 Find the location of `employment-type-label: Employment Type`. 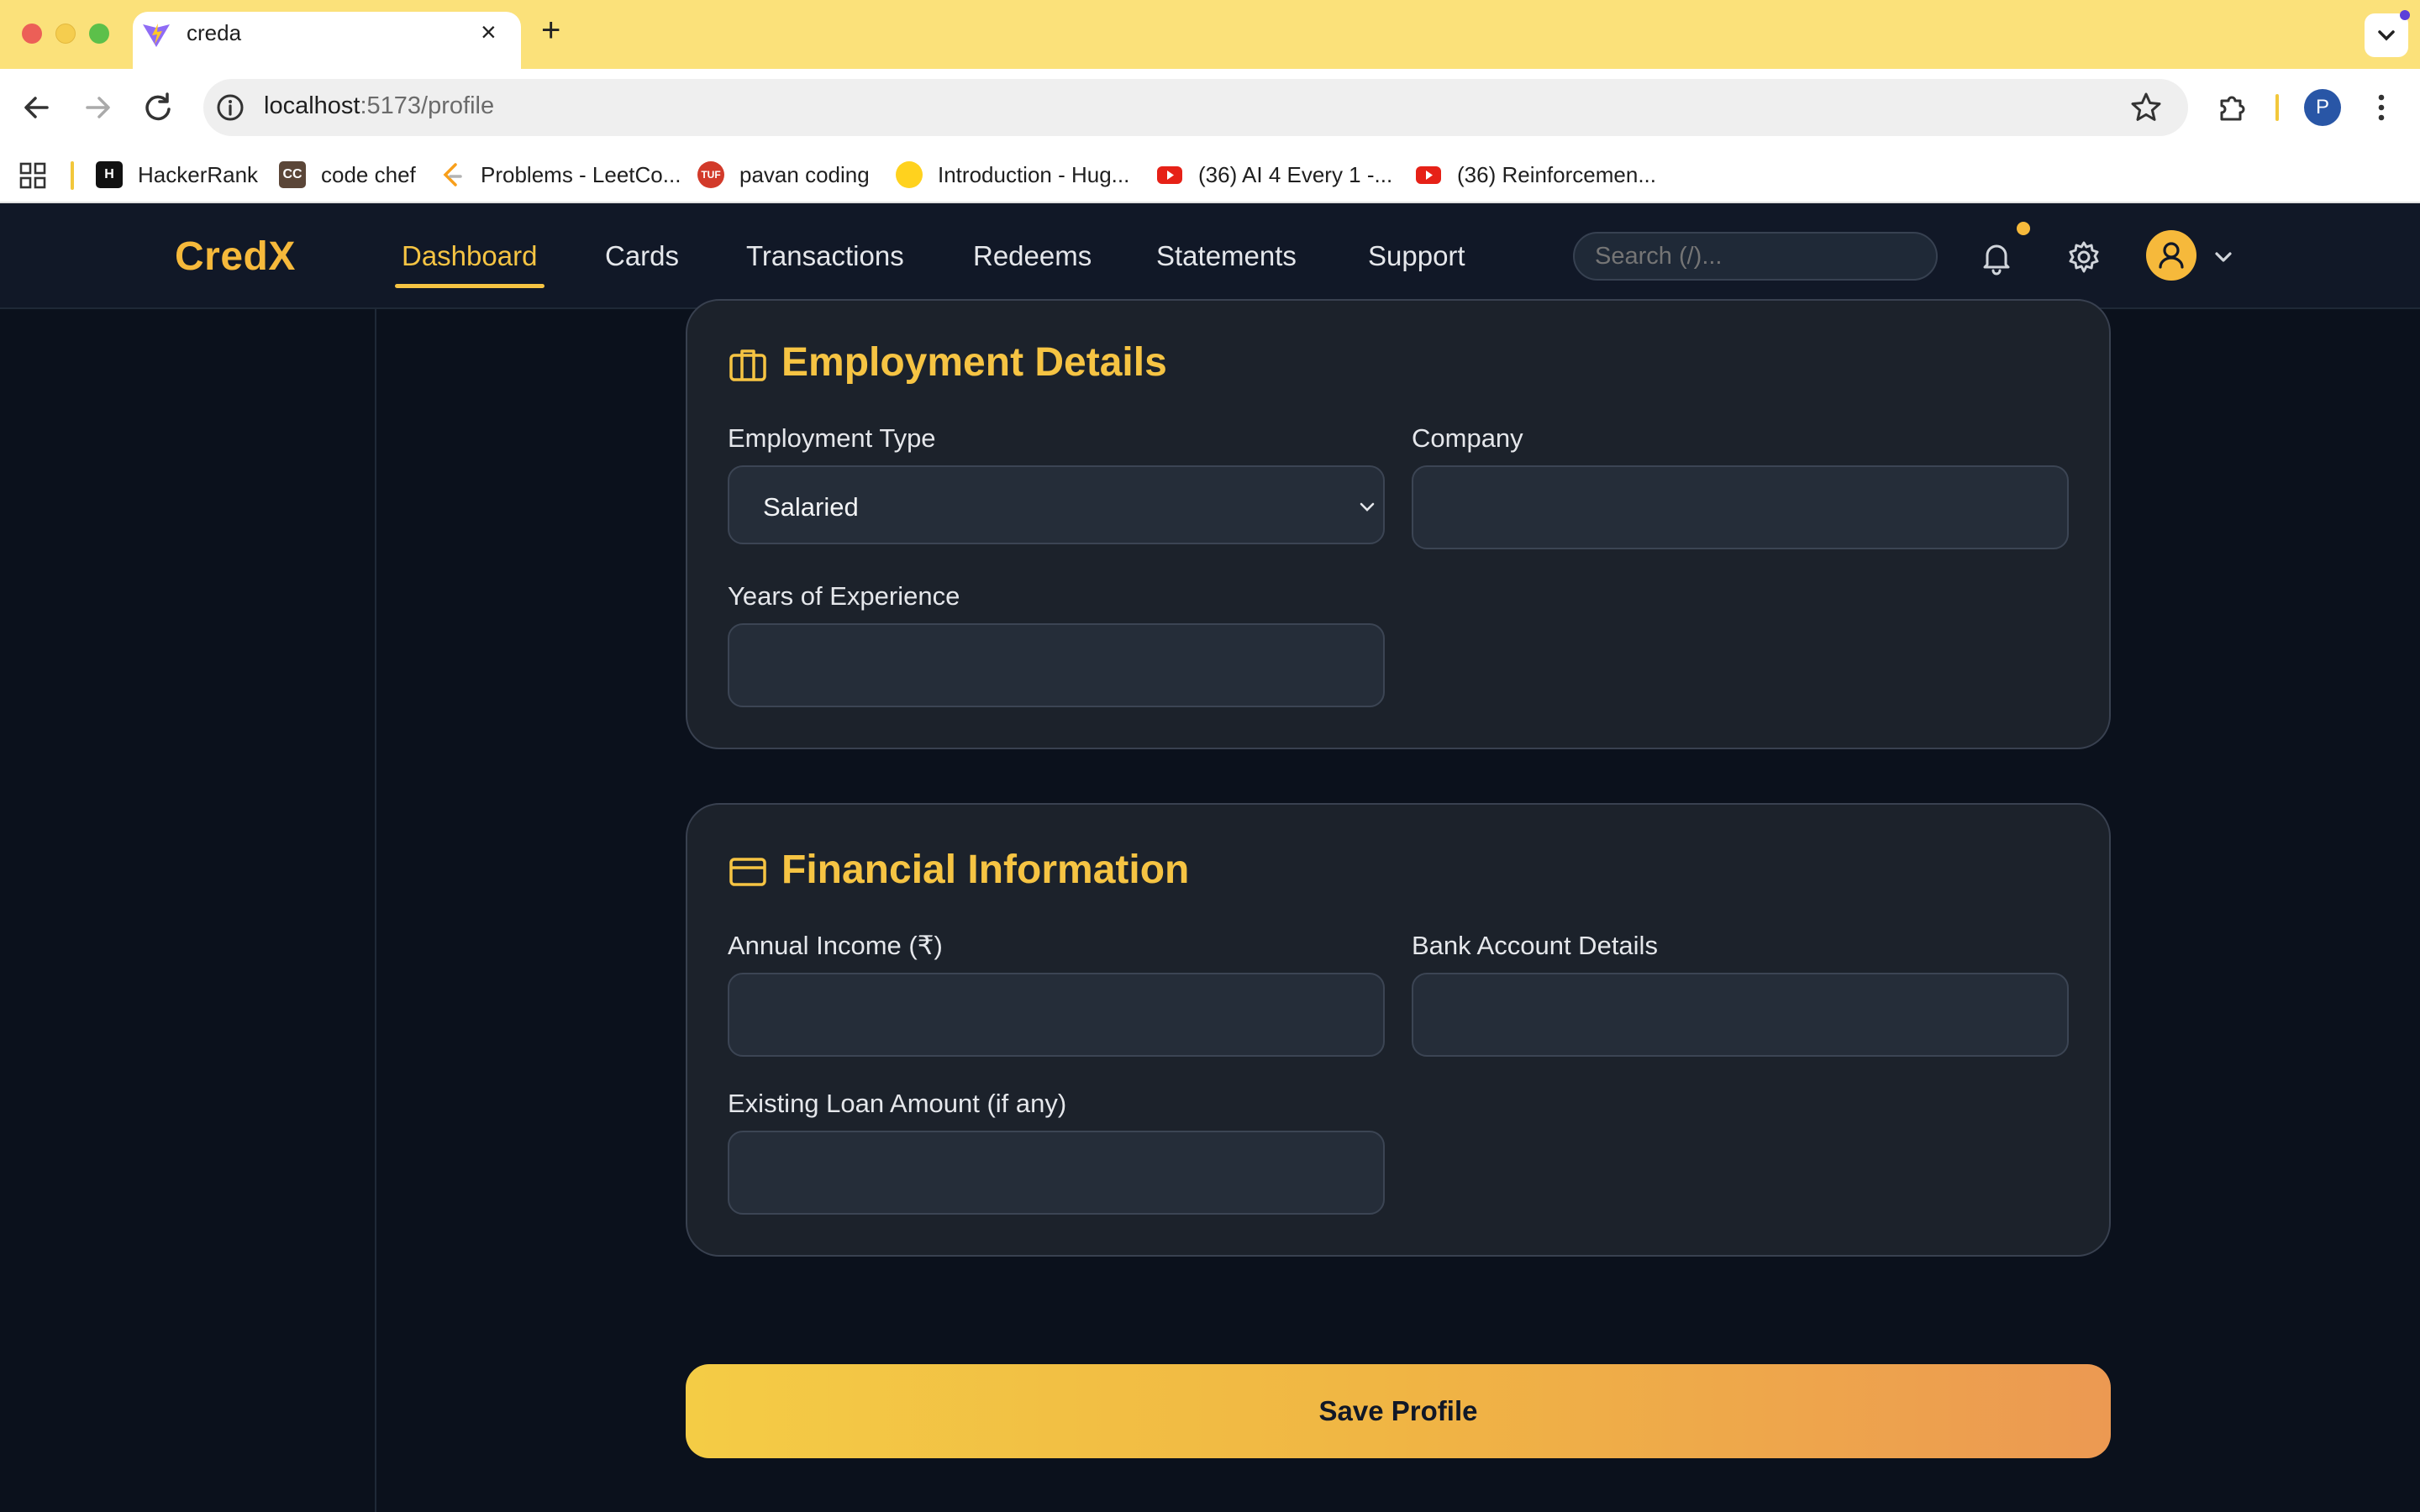

employment-type-label: Employment Type is located at coordinates (832, 438).